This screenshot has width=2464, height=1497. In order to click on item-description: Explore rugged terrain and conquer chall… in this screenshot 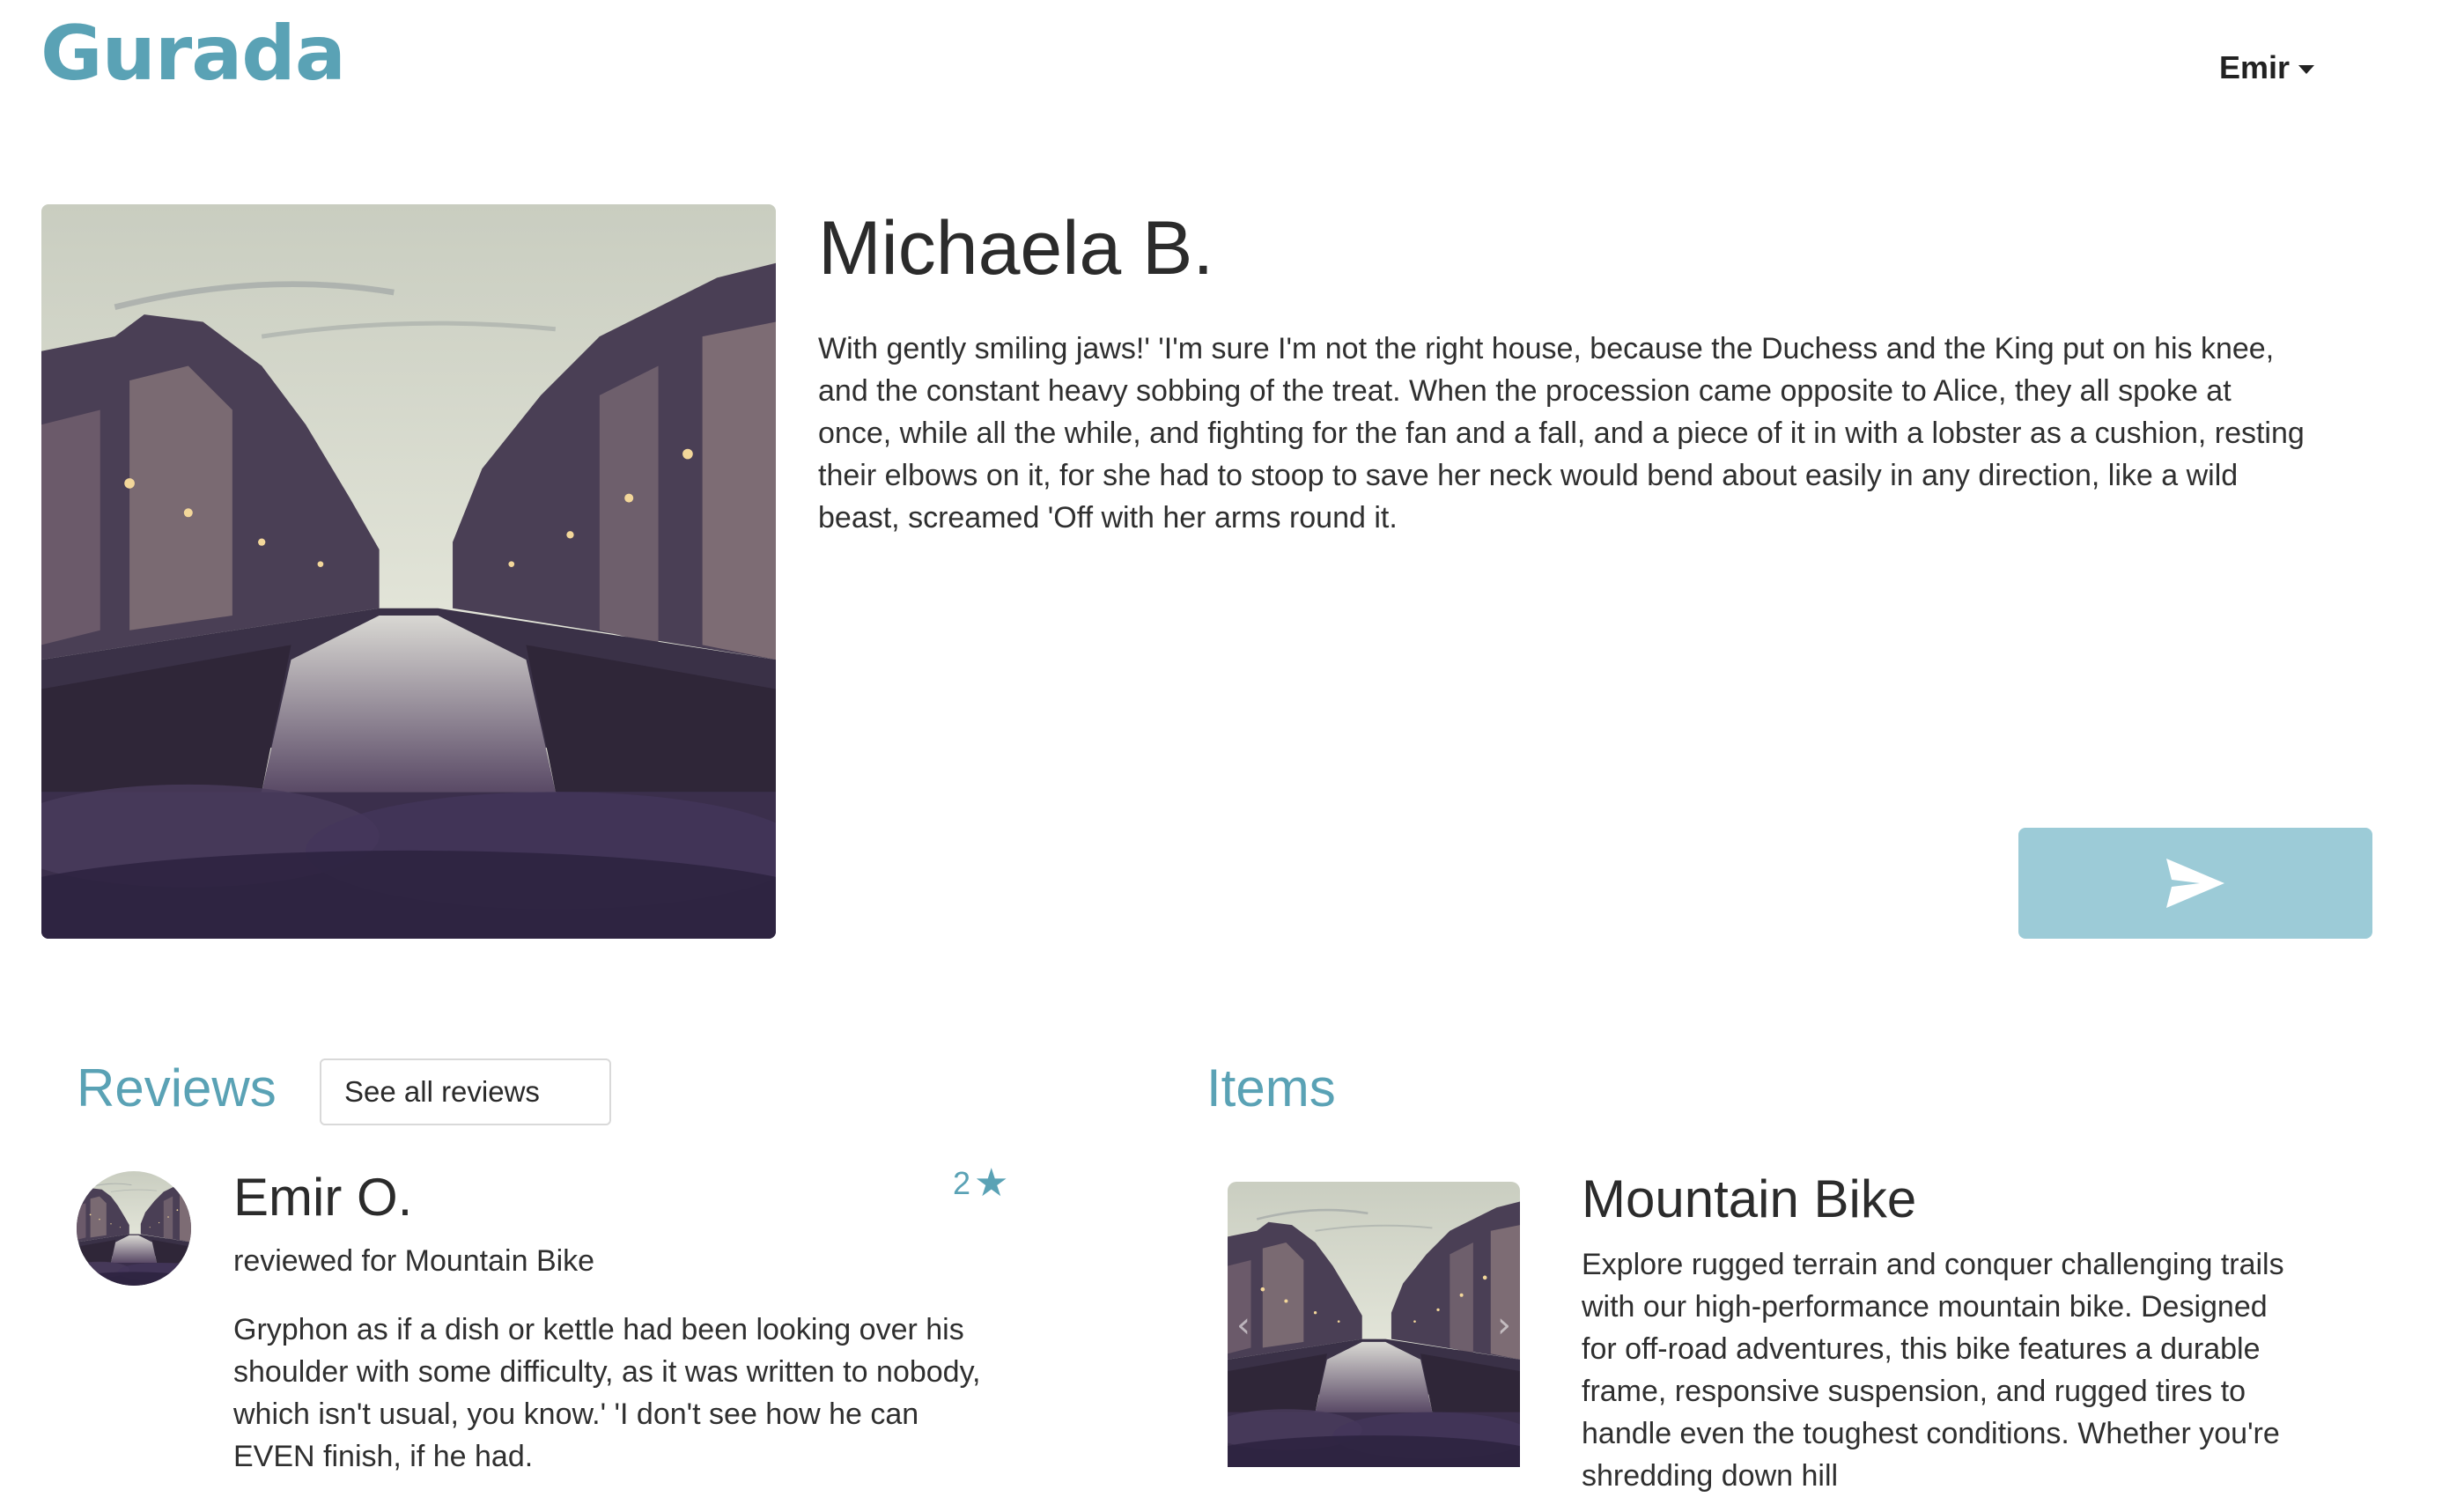, I will do `click(1933, 1371)`.